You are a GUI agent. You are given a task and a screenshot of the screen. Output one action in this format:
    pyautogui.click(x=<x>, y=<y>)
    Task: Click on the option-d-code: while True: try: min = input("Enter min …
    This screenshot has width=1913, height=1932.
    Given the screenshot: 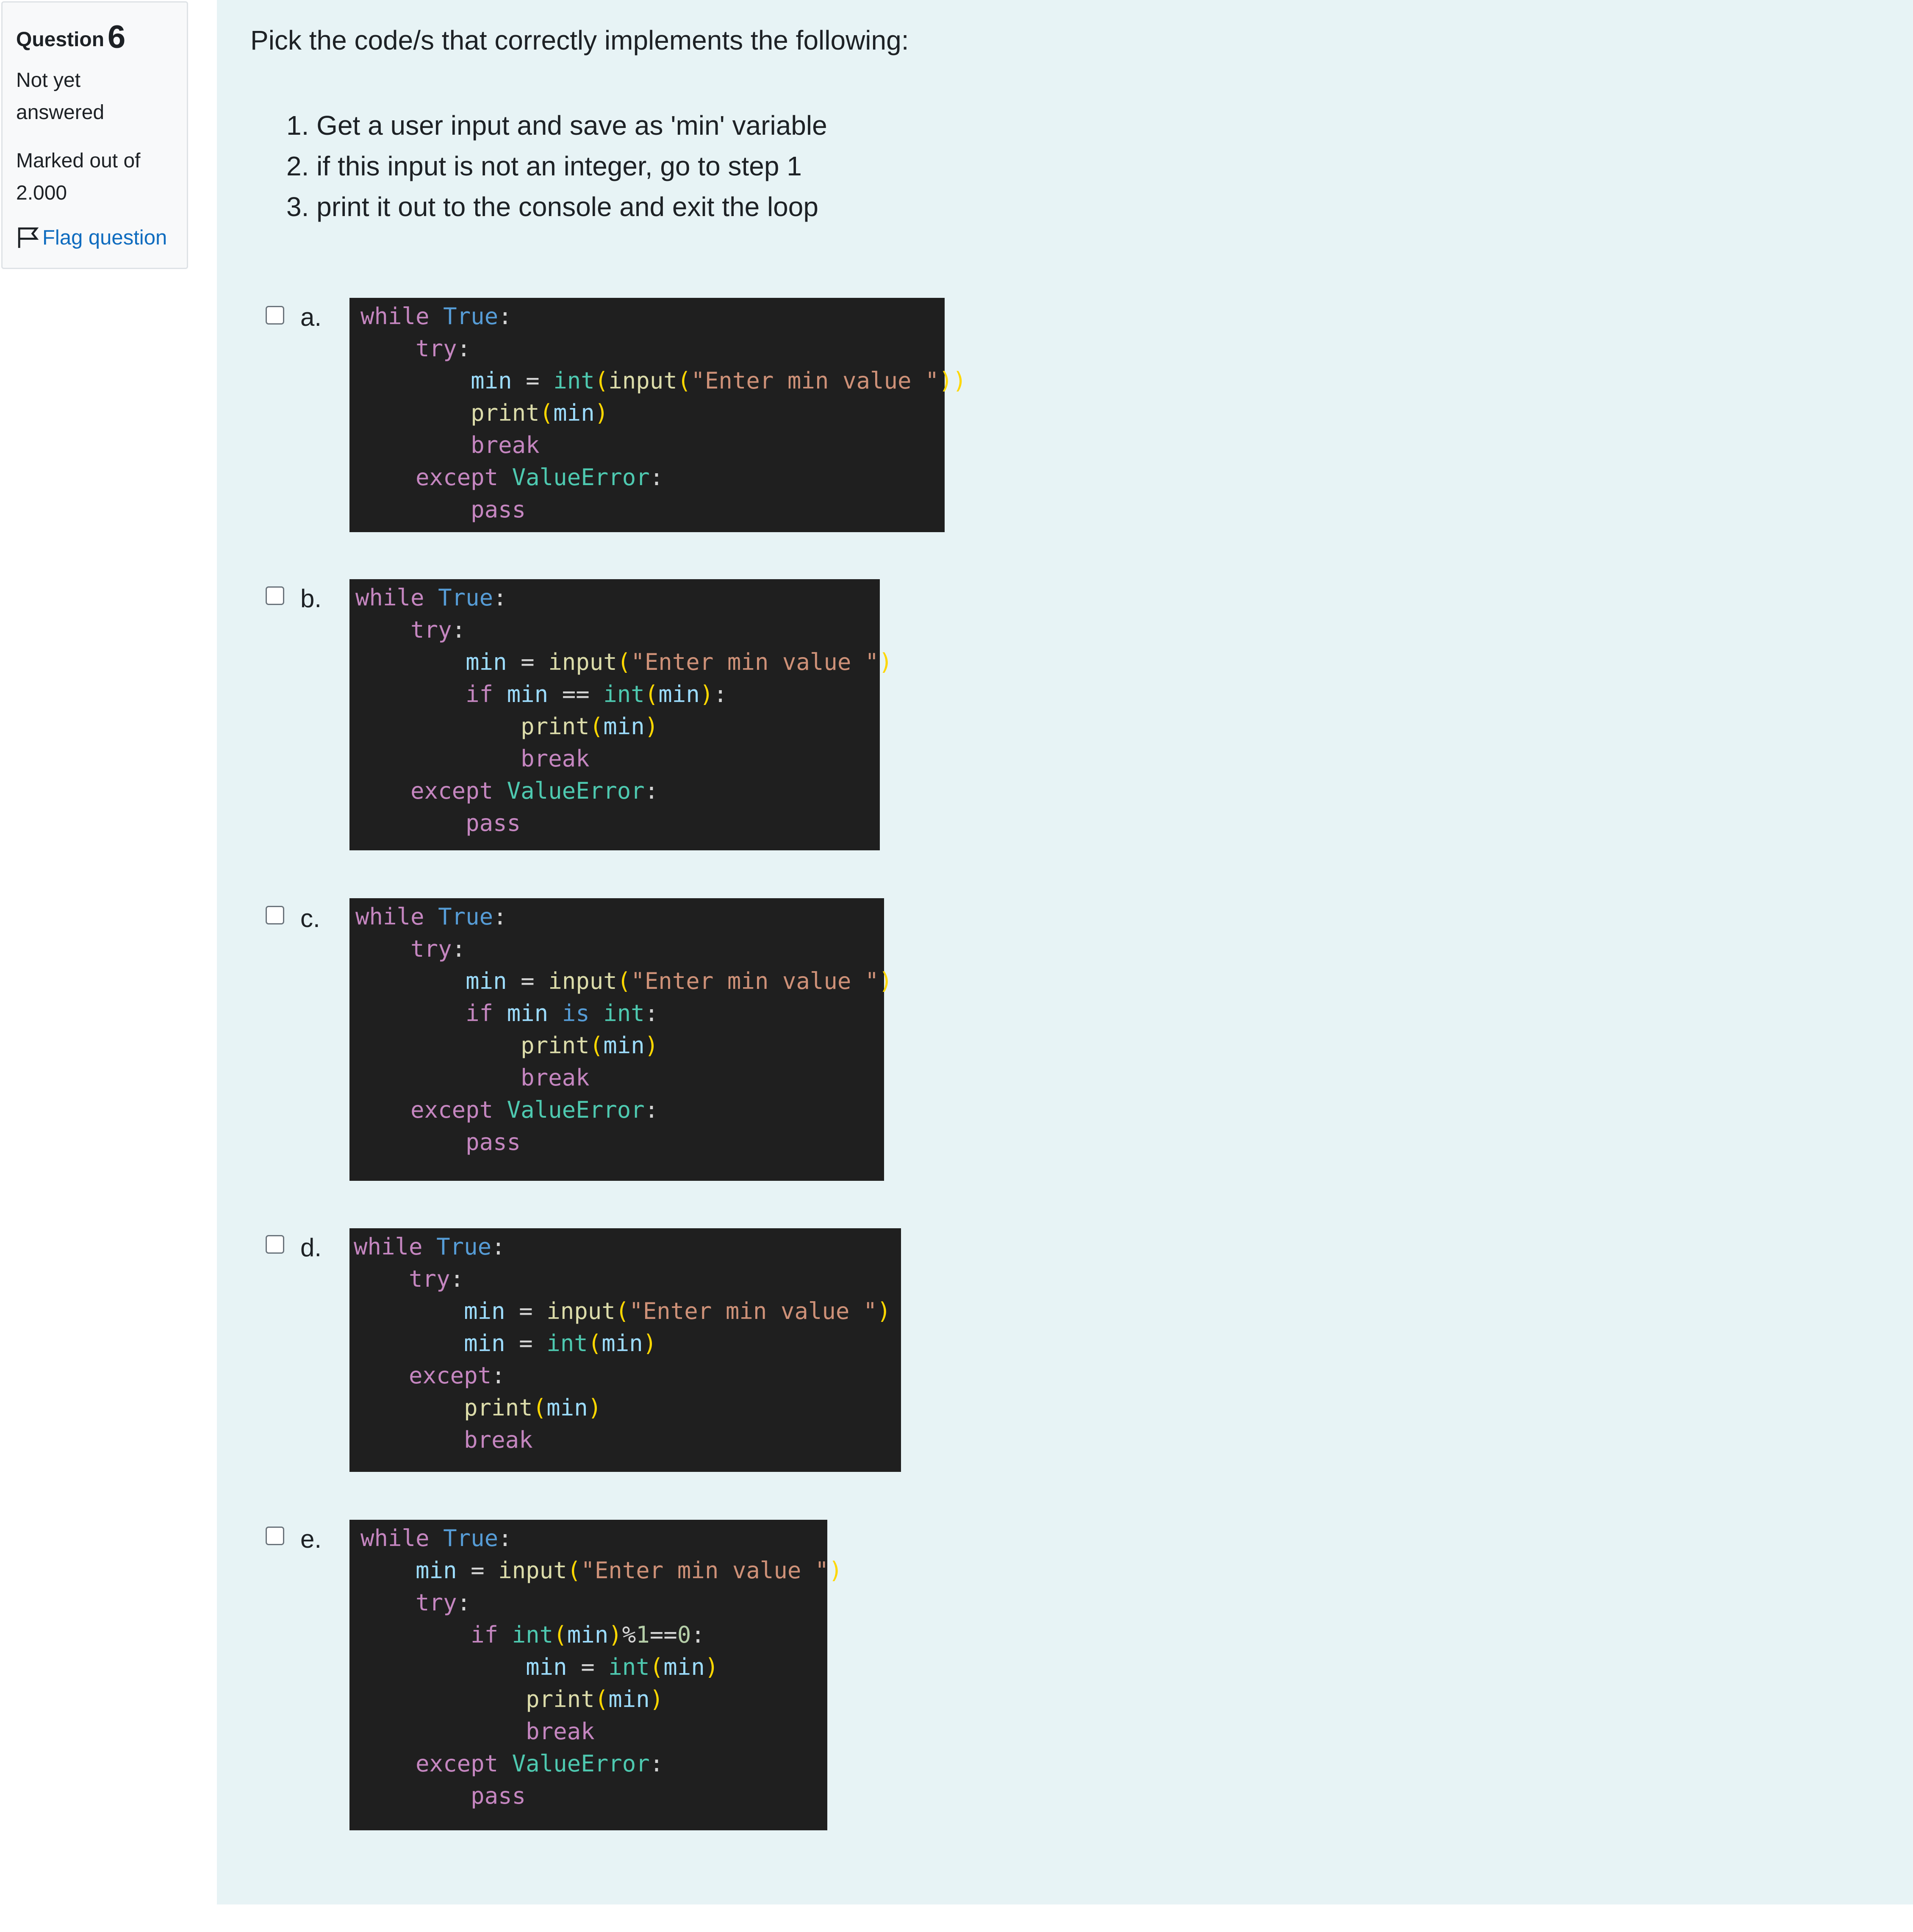 What is the action you would take?
    pyautogui.click(x=625, y=1350)
    